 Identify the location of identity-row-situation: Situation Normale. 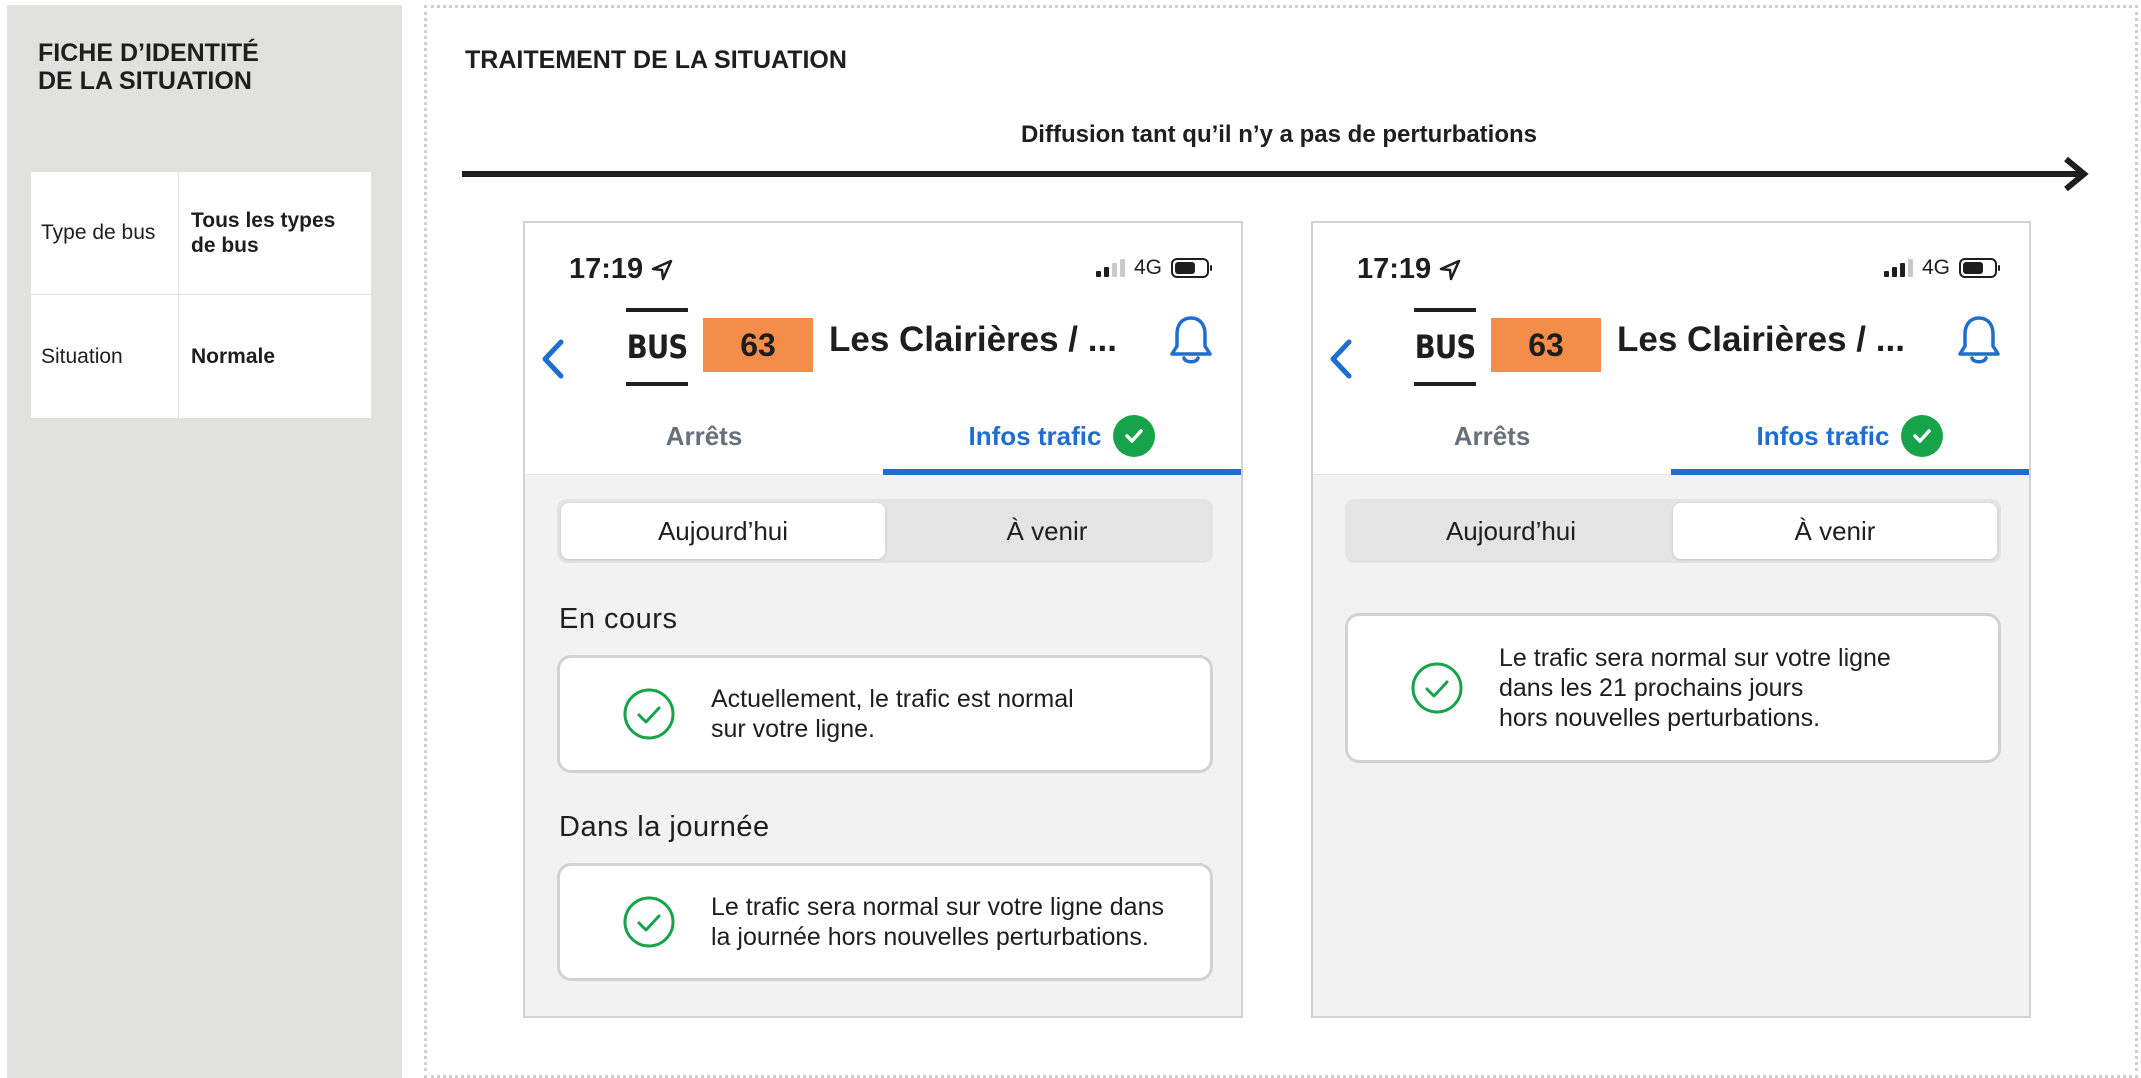
(201, 356).